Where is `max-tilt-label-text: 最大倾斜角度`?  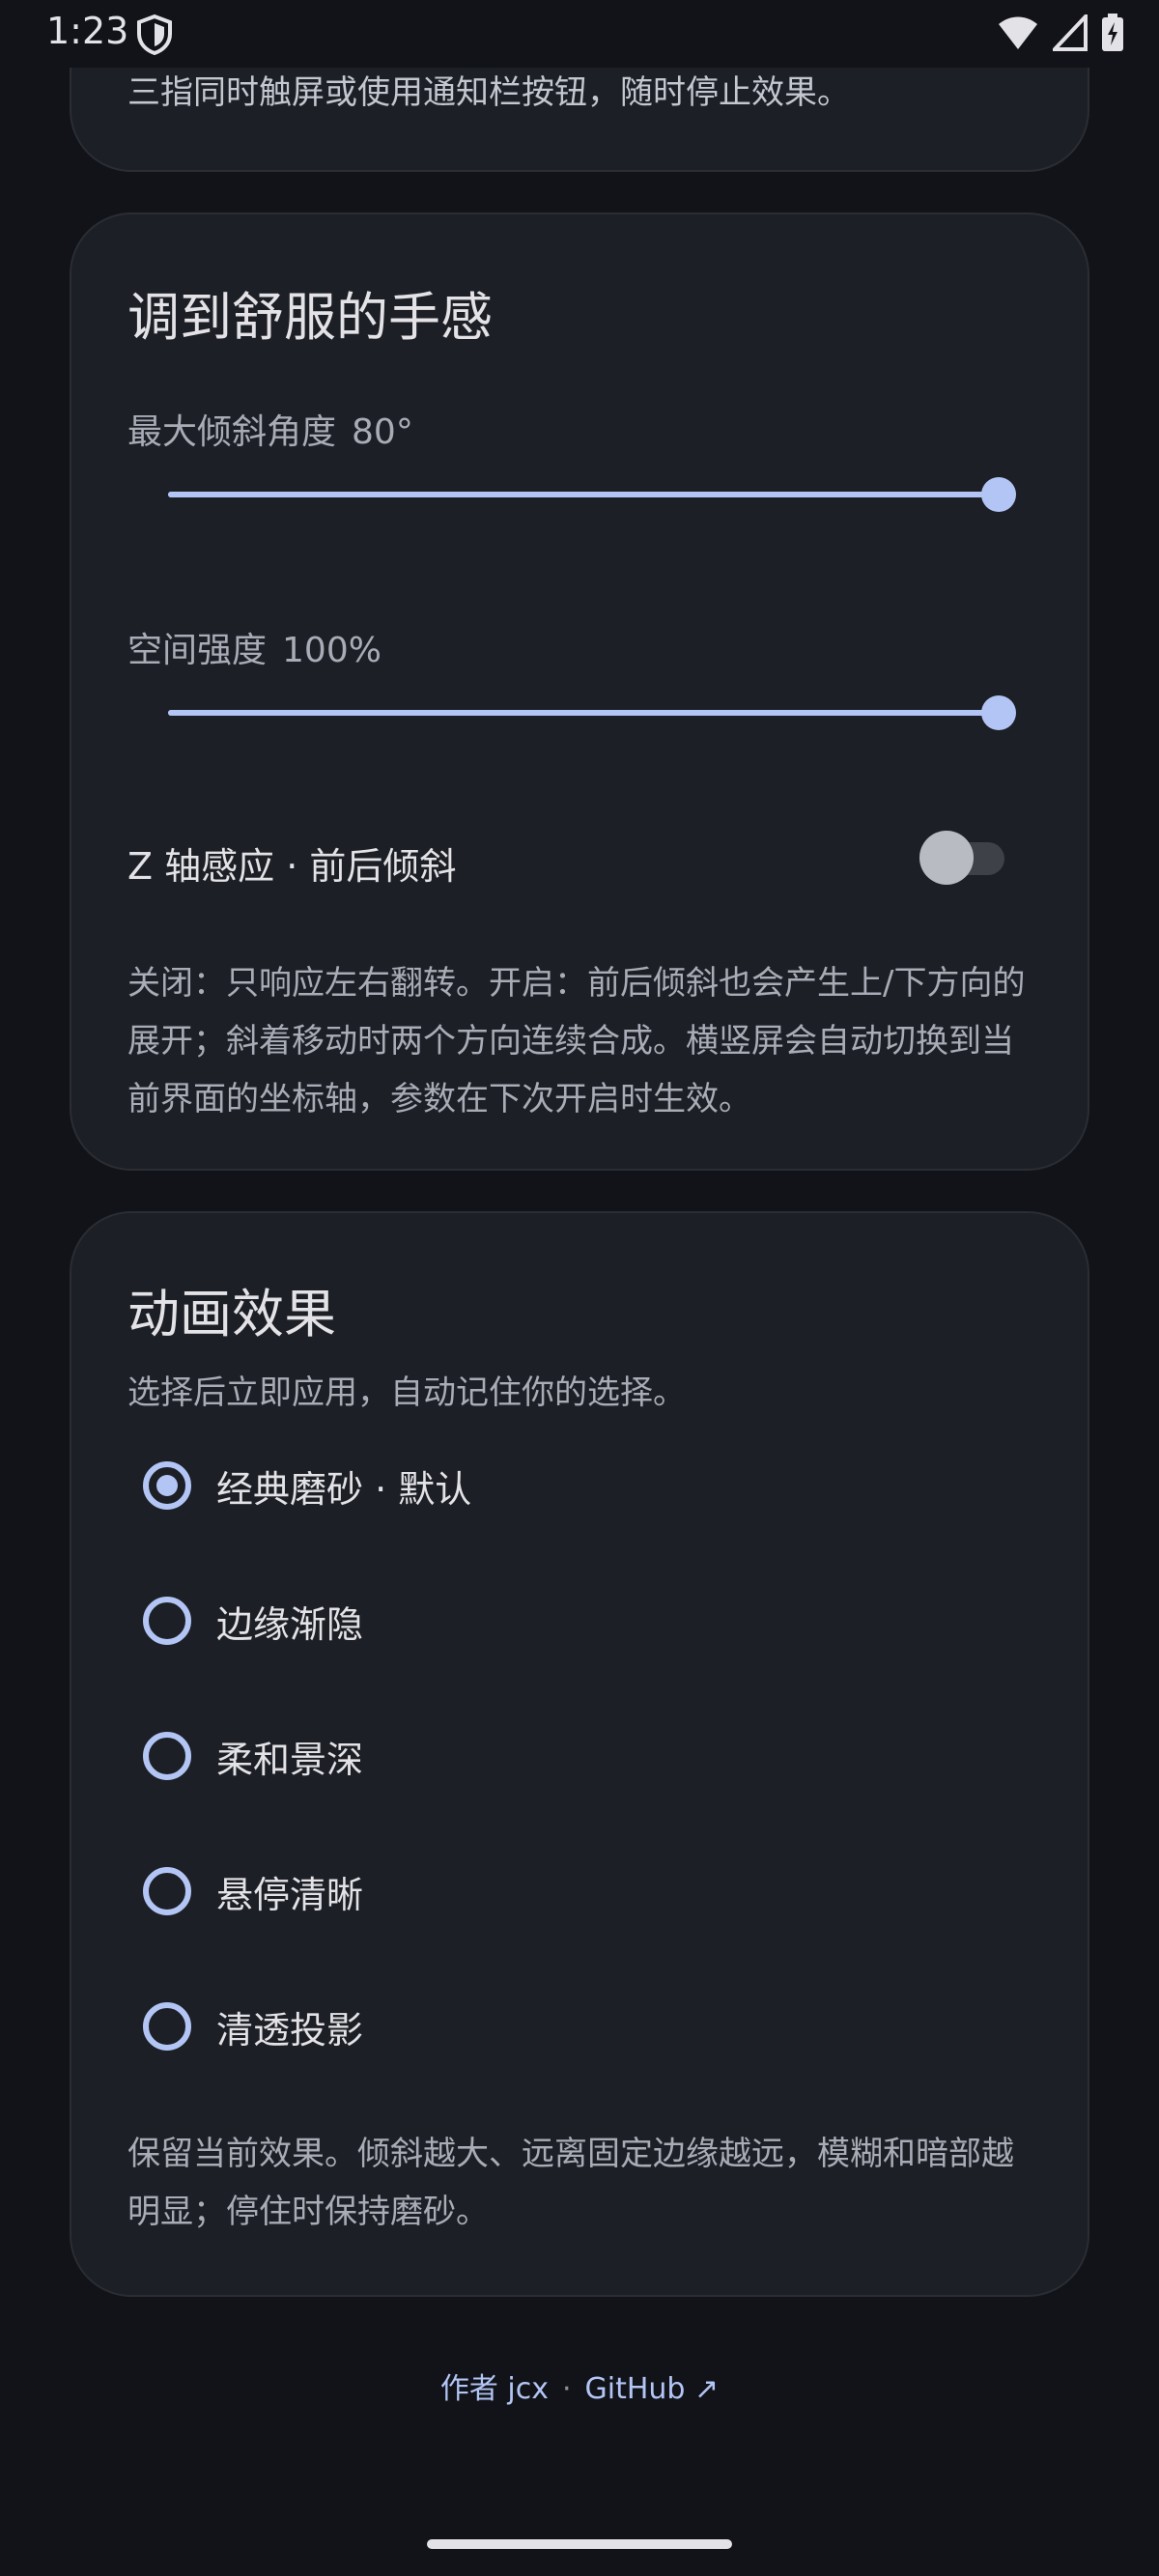
max-tilt-label-text: 最大倾斜角度 is located at coordinates (232, 432).